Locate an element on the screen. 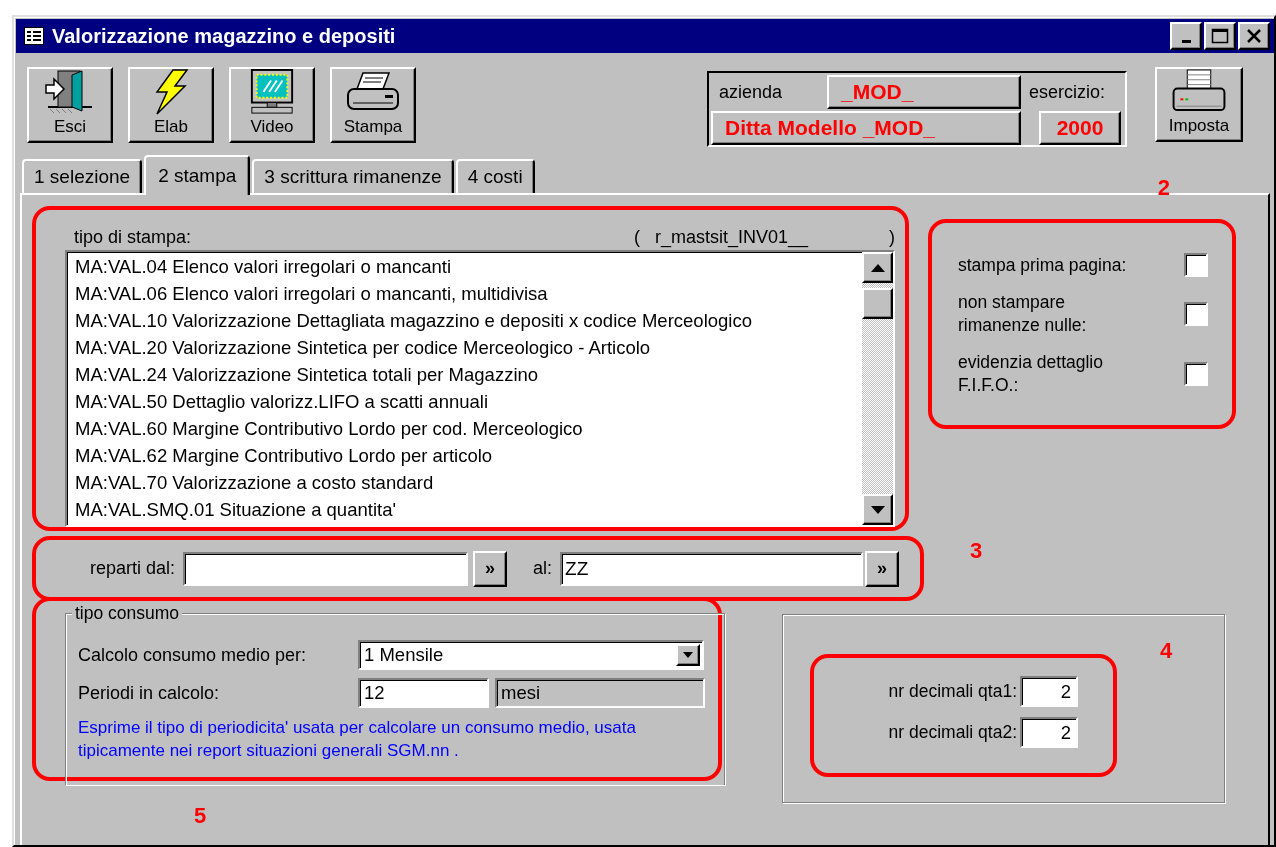 The height and width of the screenshot is (847, 1276). list-item: MA:VAL.70 Valorizzazione a costo standard is located at coordinates (468, 482).